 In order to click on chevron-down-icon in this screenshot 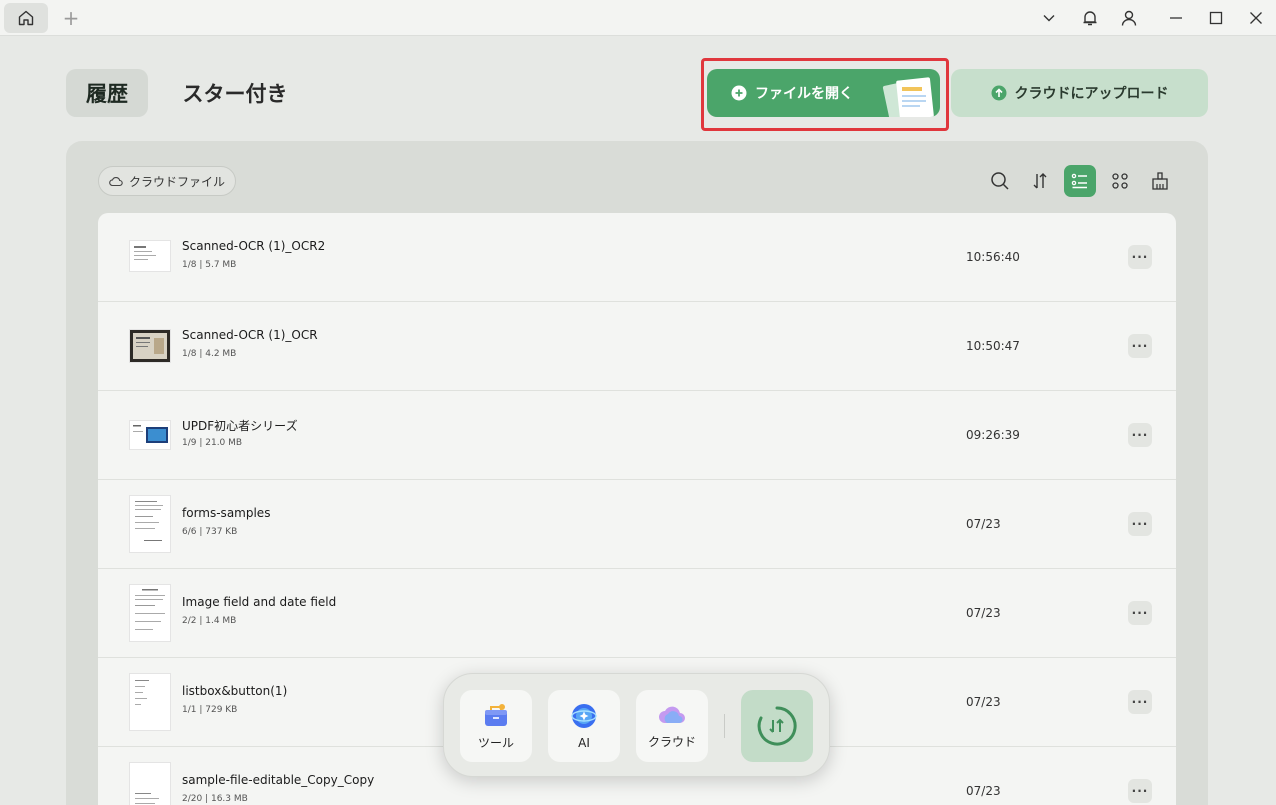, I will do `click(1049, 18)`.